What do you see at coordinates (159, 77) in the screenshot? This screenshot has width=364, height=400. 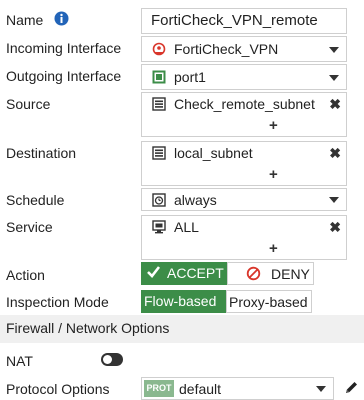 I see `port-icon` at bounding box center [159, 77].